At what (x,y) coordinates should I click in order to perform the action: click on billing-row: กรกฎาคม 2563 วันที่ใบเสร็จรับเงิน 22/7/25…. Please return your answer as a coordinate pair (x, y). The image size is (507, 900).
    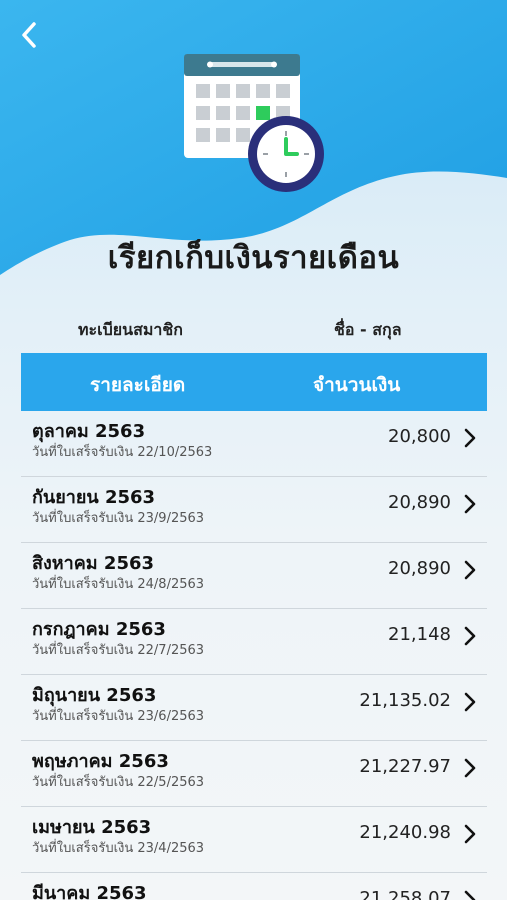
    Looking at the image, I should click on (254, 642).